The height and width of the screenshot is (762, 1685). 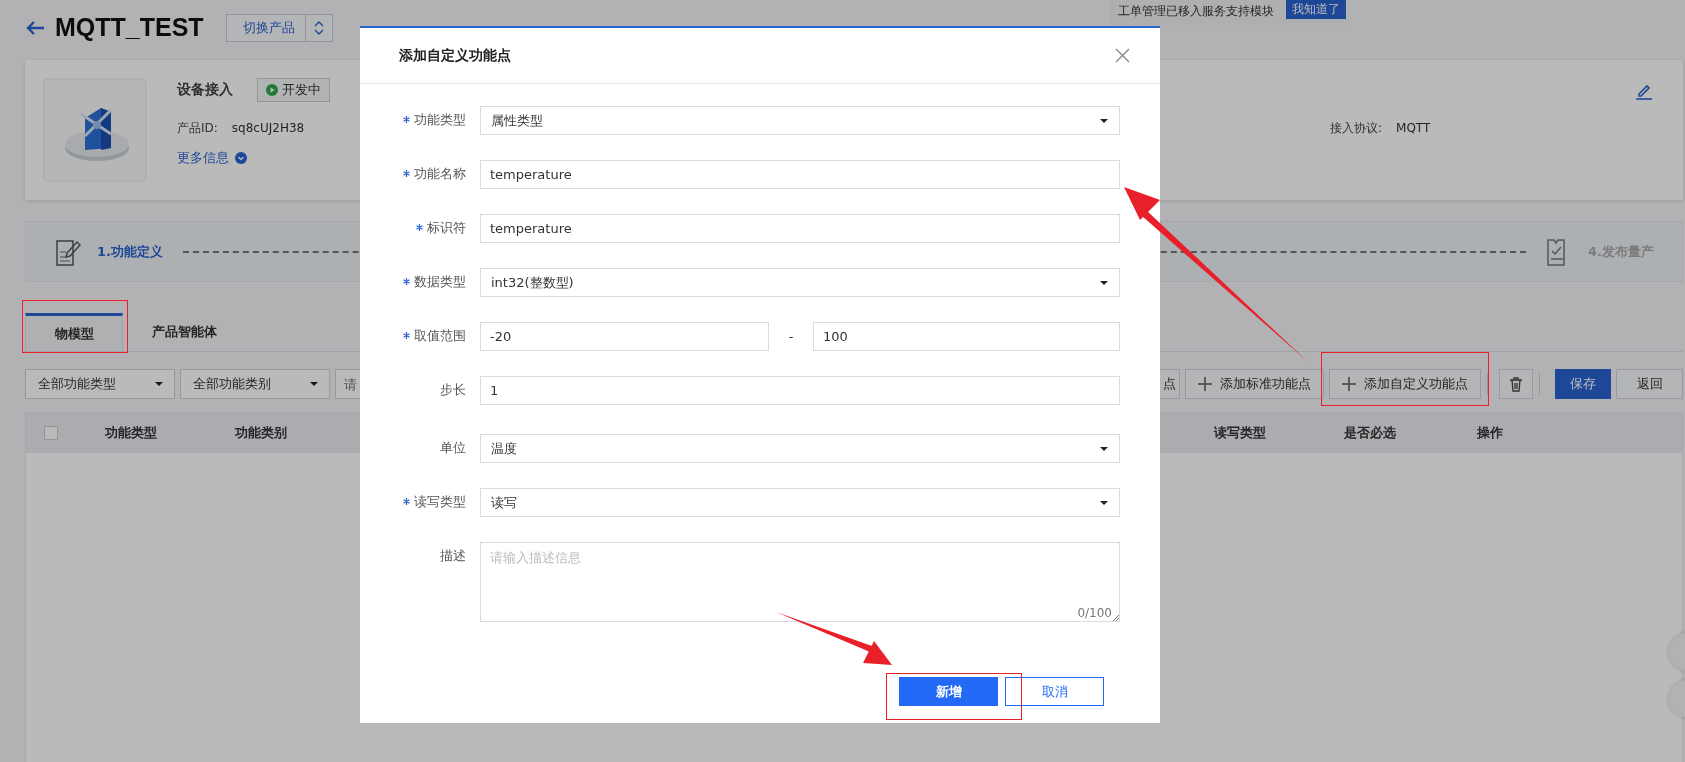 What do you see at coordinates (624, 336) in the screenshot?
I see `input-field: -20` at bounding box center [624, 336].